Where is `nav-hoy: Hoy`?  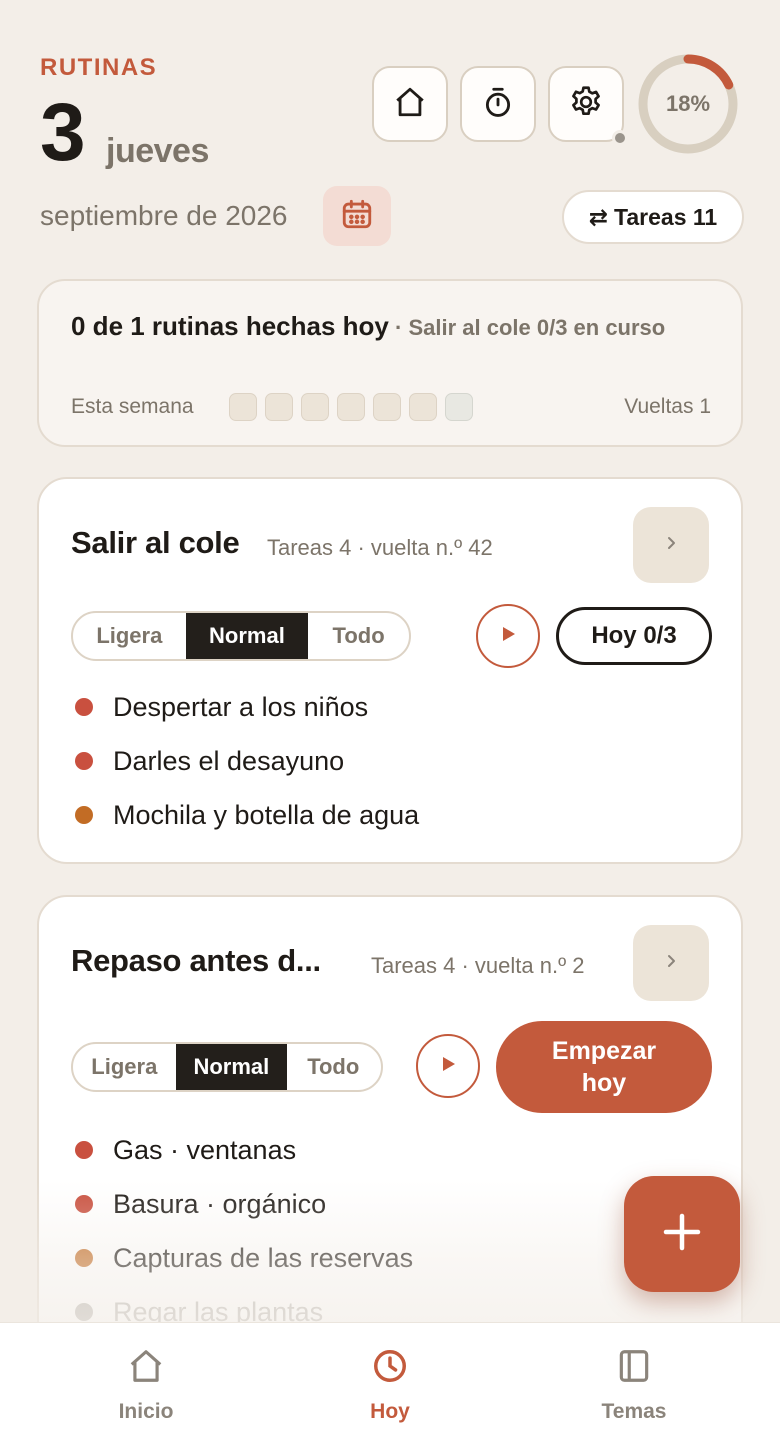
nav-hoy: Hoy is located at coordinates (390, 1383).